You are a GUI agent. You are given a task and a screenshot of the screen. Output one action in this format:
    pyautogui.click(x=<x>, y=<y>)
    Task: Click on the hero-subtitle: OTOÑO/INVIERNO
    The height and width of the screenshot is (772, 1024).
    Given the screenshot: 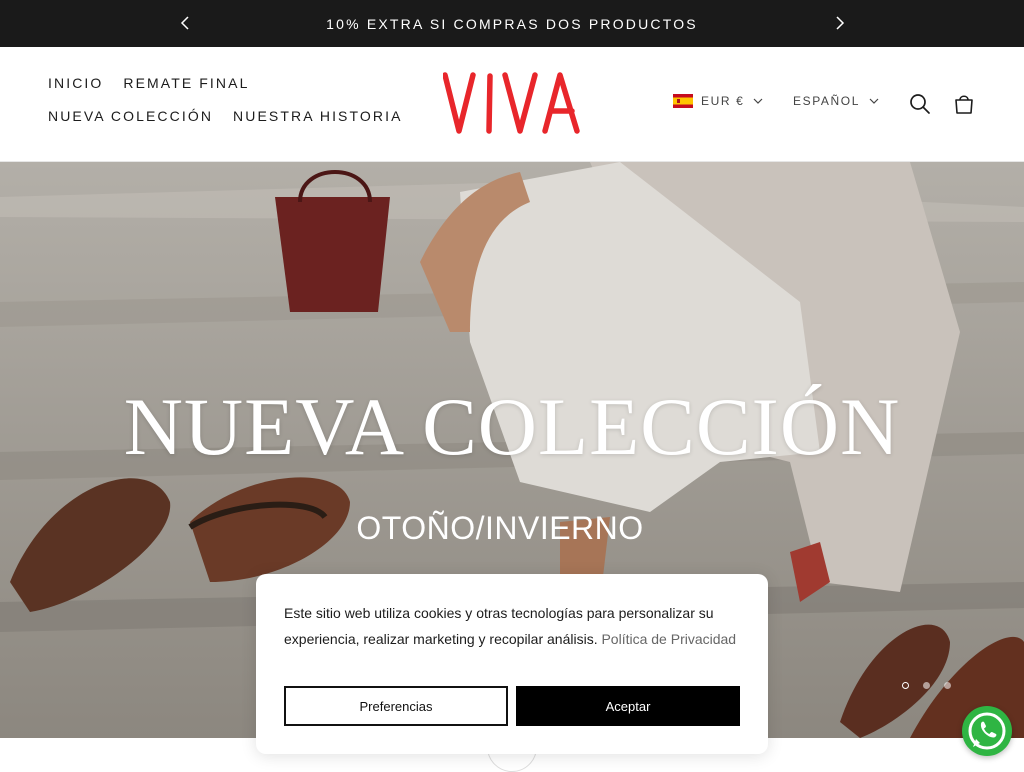 What is the action you would take?
    pyautogui.click(x=500, y=528)
    